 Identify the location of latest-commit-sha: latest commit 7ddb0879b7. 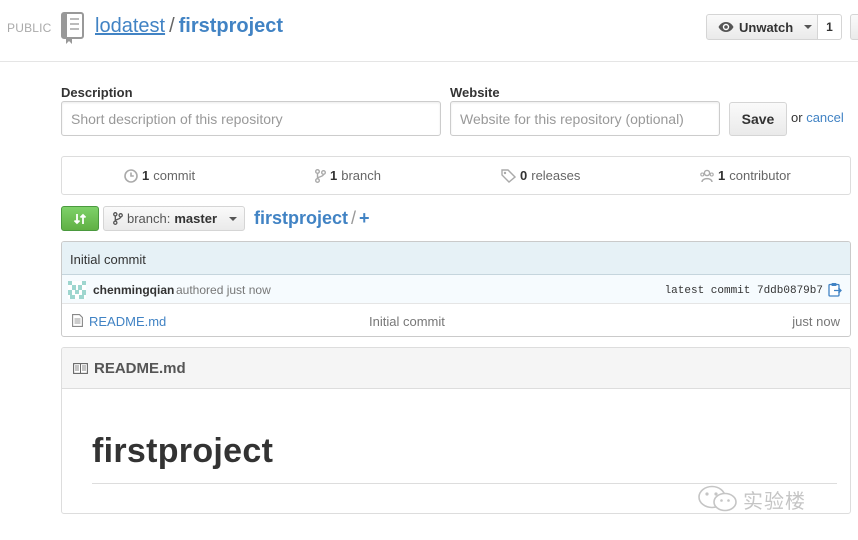
(744, 291).